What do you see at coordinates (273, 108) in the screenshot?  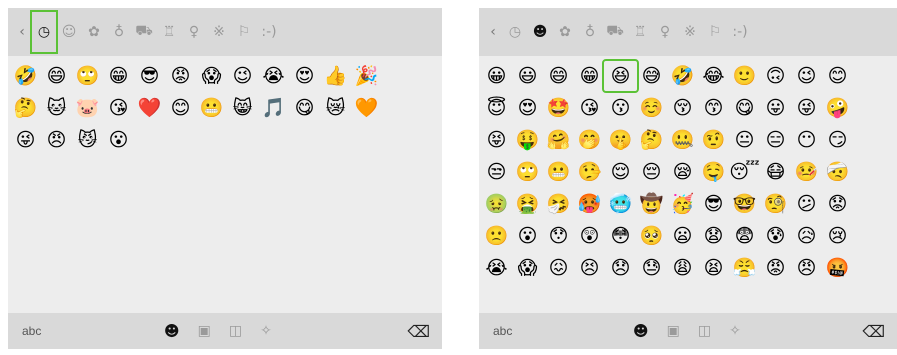 I see `emoji-key: 🎵` at bounding box center [273, 108].